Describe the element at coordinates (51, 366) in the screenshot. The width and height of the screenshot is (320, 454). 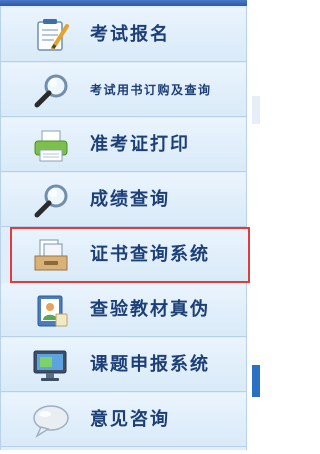
I see `monitor-icon` at that location.